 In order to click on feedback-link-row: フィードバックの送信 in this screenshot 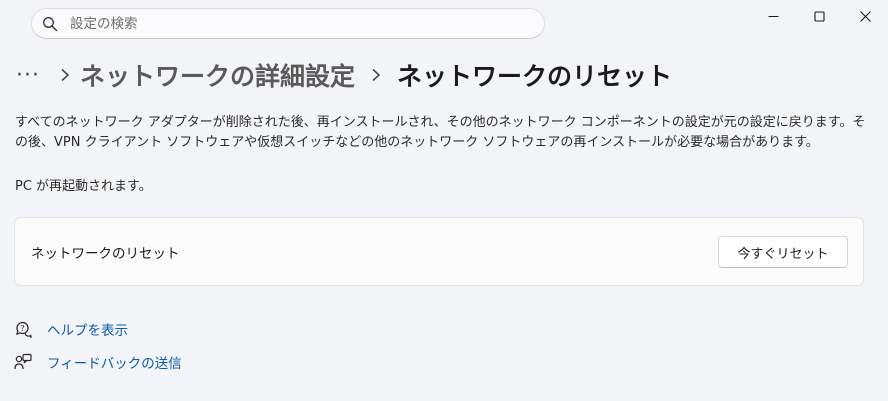, I will do `click(98, 362)`.